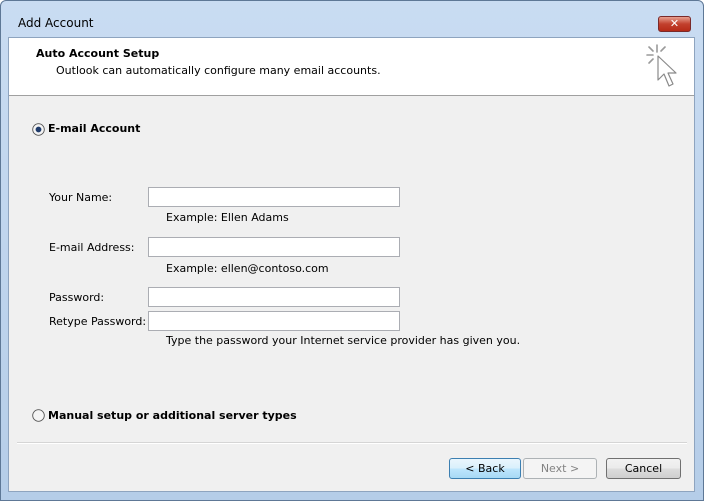  I want to click on password-input, so click(274, 297).